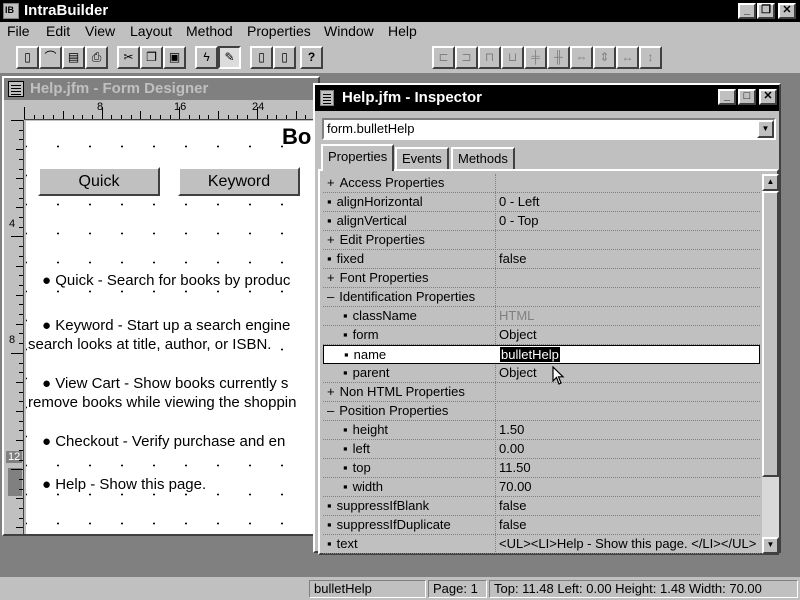 The height and width of the screenshot is (600, 800). I want to click on property-row: ▪ height 1.50, so click(541, 430).